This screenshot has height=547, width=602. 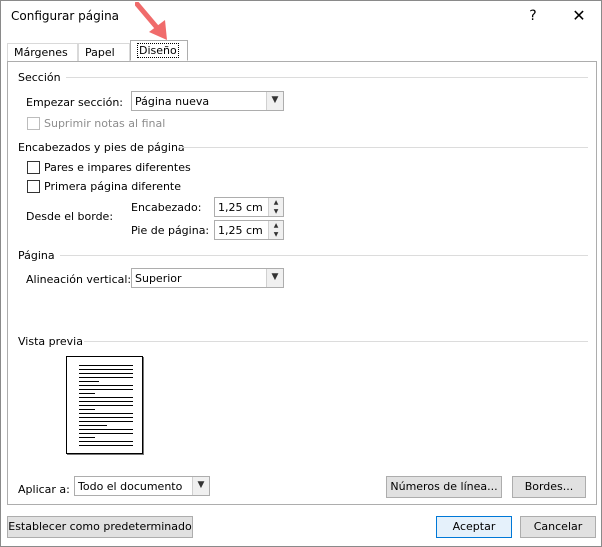 What do you see at coordinates (158, 278) in the screenshot?
I see `vertical-alignment-value: Superior` at bounding box center [158, 278].